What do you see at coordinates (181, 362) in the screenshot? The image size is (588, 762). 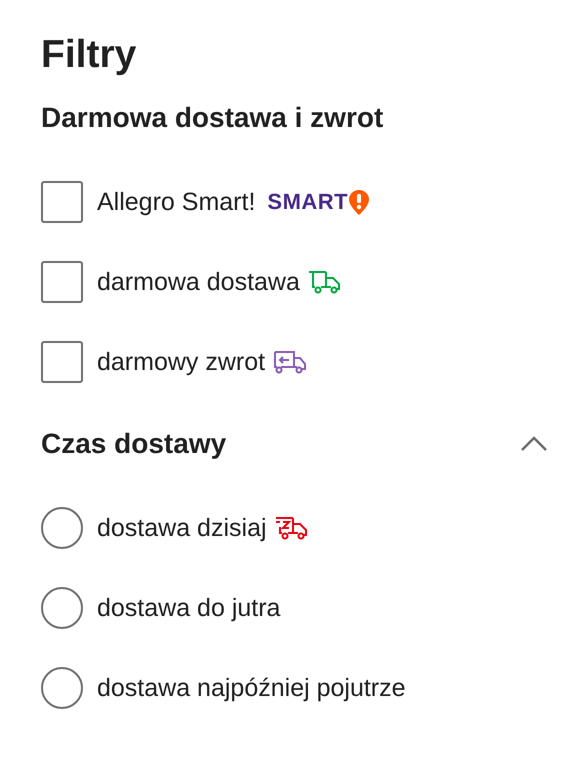 I see `option-label: darmowy zwrot` at bounding box center [181, 362].